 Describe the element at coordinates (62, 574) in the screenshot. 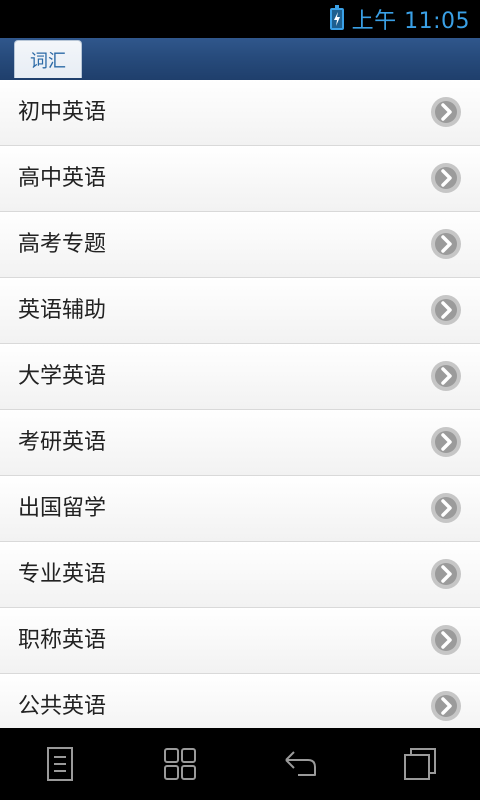

I see `list-item-label: 专业英语` at that location.